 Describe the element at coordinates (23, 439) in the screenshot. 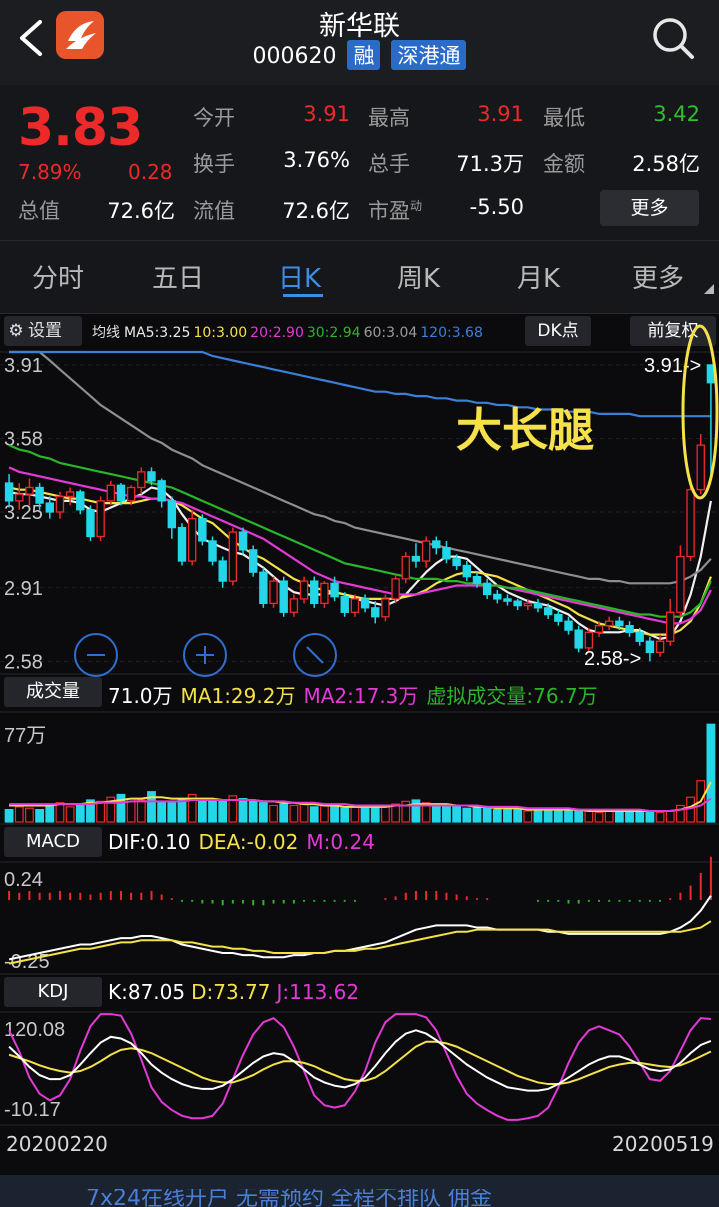

I see `price-tick-1: 3.58` at that location.